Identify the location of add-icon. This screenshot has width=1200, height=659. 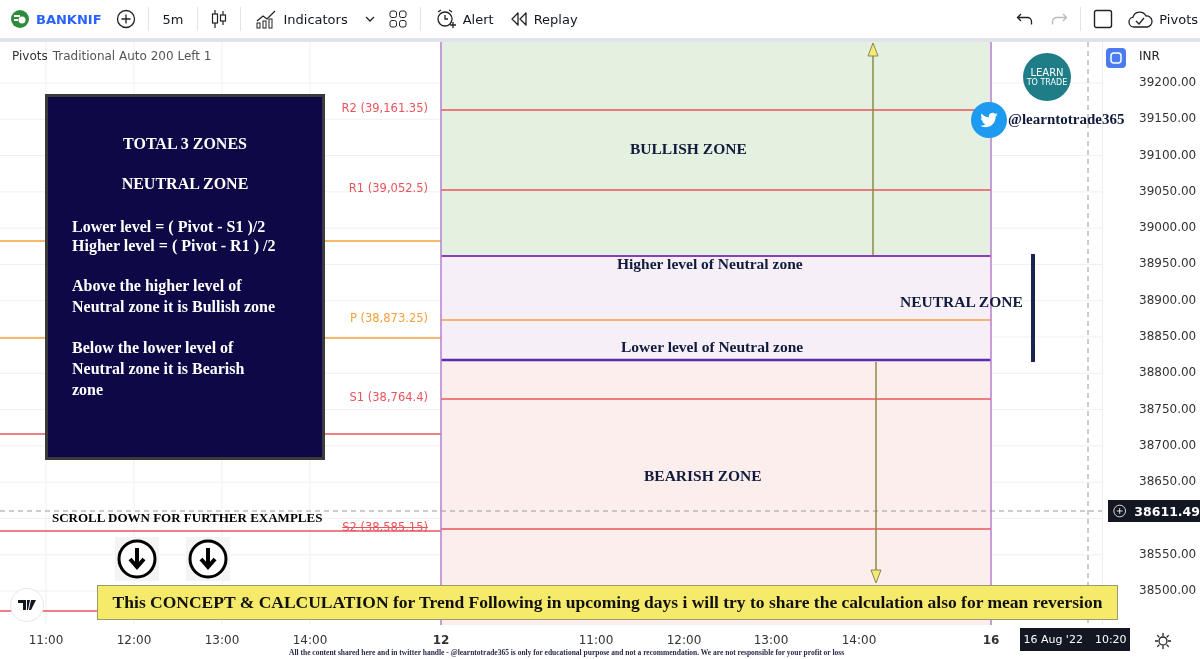
(125, 19).